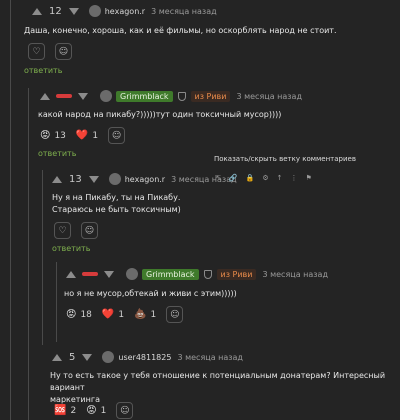 The height and width of the screenshot is (420, 400). I want to click on sos-icon: 🆘, so click(60, 410).